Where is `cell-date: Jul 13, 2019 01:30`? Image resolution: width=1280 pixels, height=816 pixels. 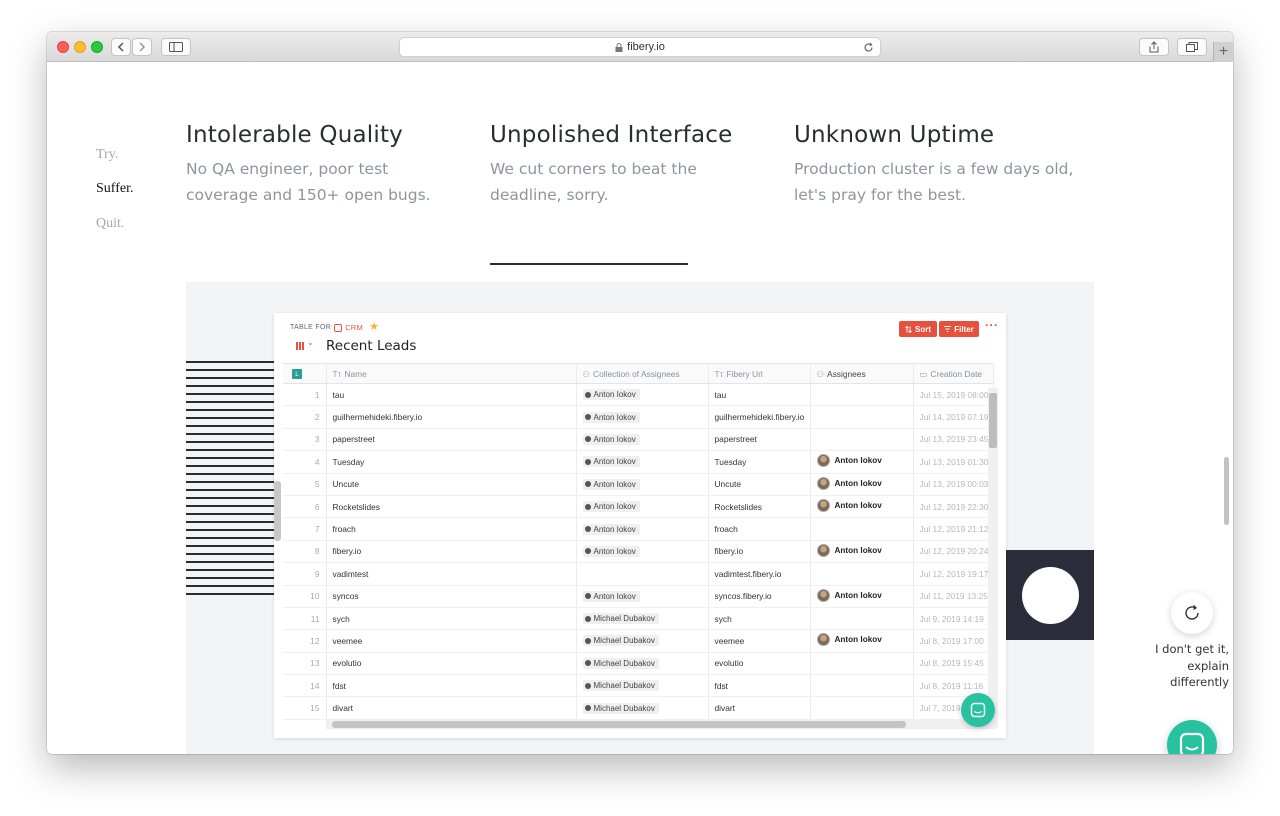 cell-date: Jul 13, 2019 01:30 is located at coordinates (953, 462).